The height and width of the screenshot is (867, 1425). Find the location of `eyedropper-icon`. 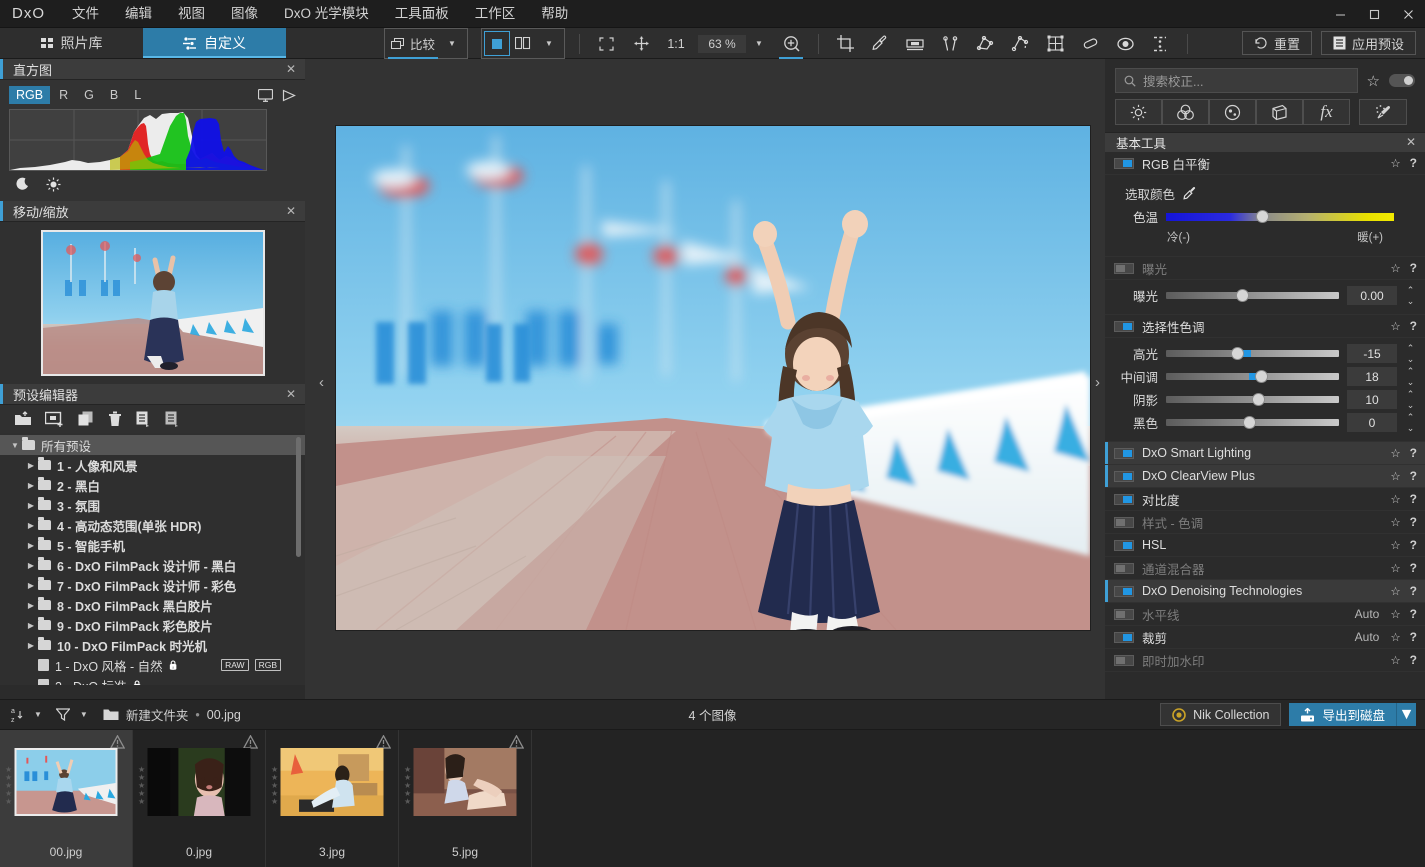

eyedropper-icon is located at coordinates (1190, 193).